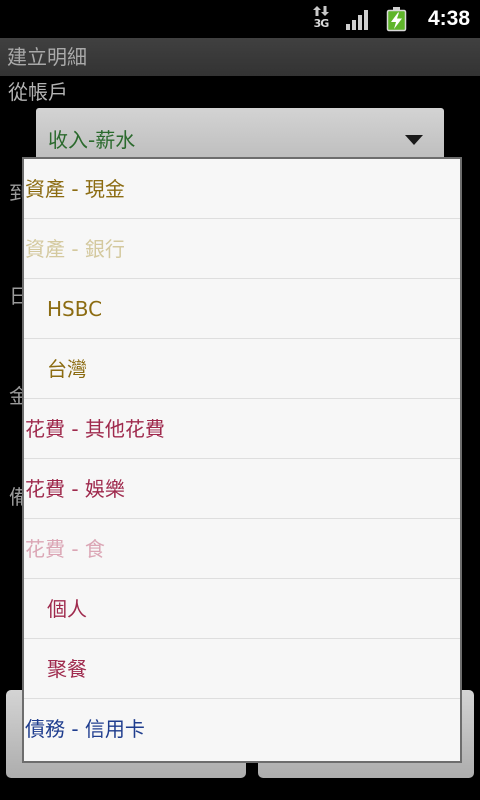 This screenshot has height=800, width=480. What do you see at coordinates (242, 729) in the screenshot?
I see `dropdown-item: 債務 - 信用卡` at bounding box center [242, 729].